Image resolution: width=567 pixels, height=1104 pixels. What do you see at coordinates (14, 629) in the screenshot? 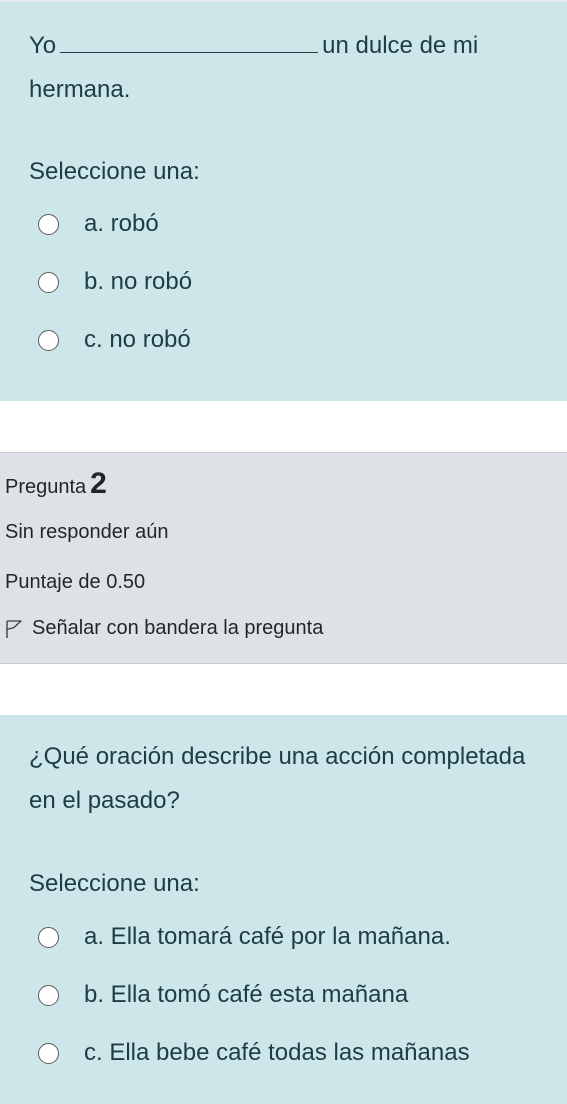
I see `flag-outline-icon` at bounding box center [14, 629].